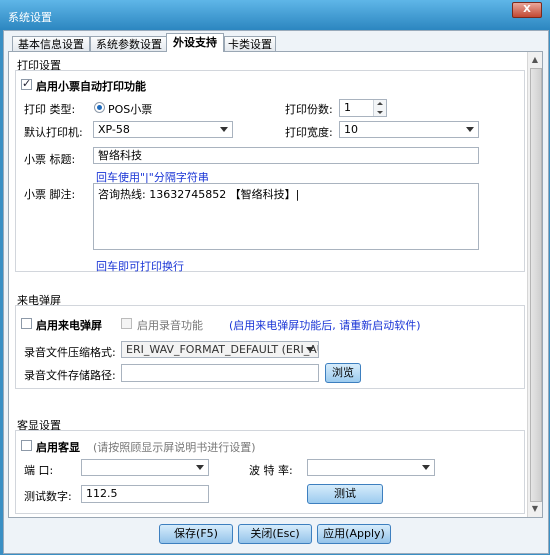  Describe the element at coordinates (309, 132) in the screenshot. I see `print-width-label: 打印宽度:` at that location.